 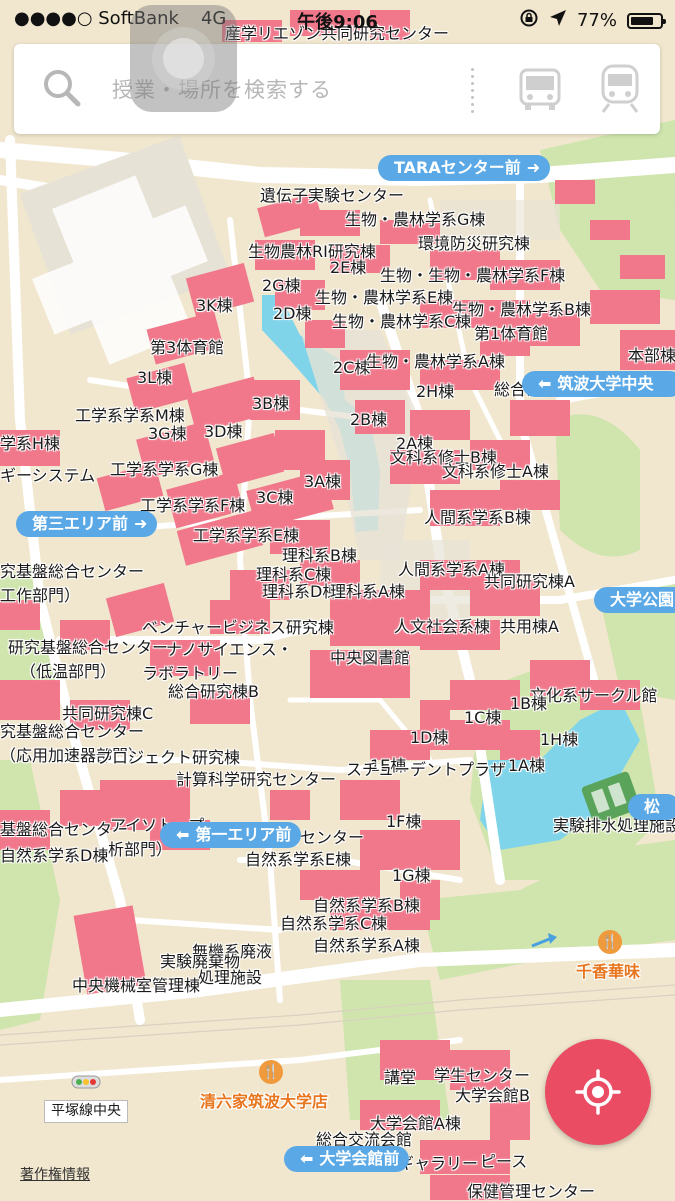 What do you see at coordinates (472, 275) in the screenshot?
I see `place-label: 生物・生物・農林学系F棟` at bounding box center [472, 275].